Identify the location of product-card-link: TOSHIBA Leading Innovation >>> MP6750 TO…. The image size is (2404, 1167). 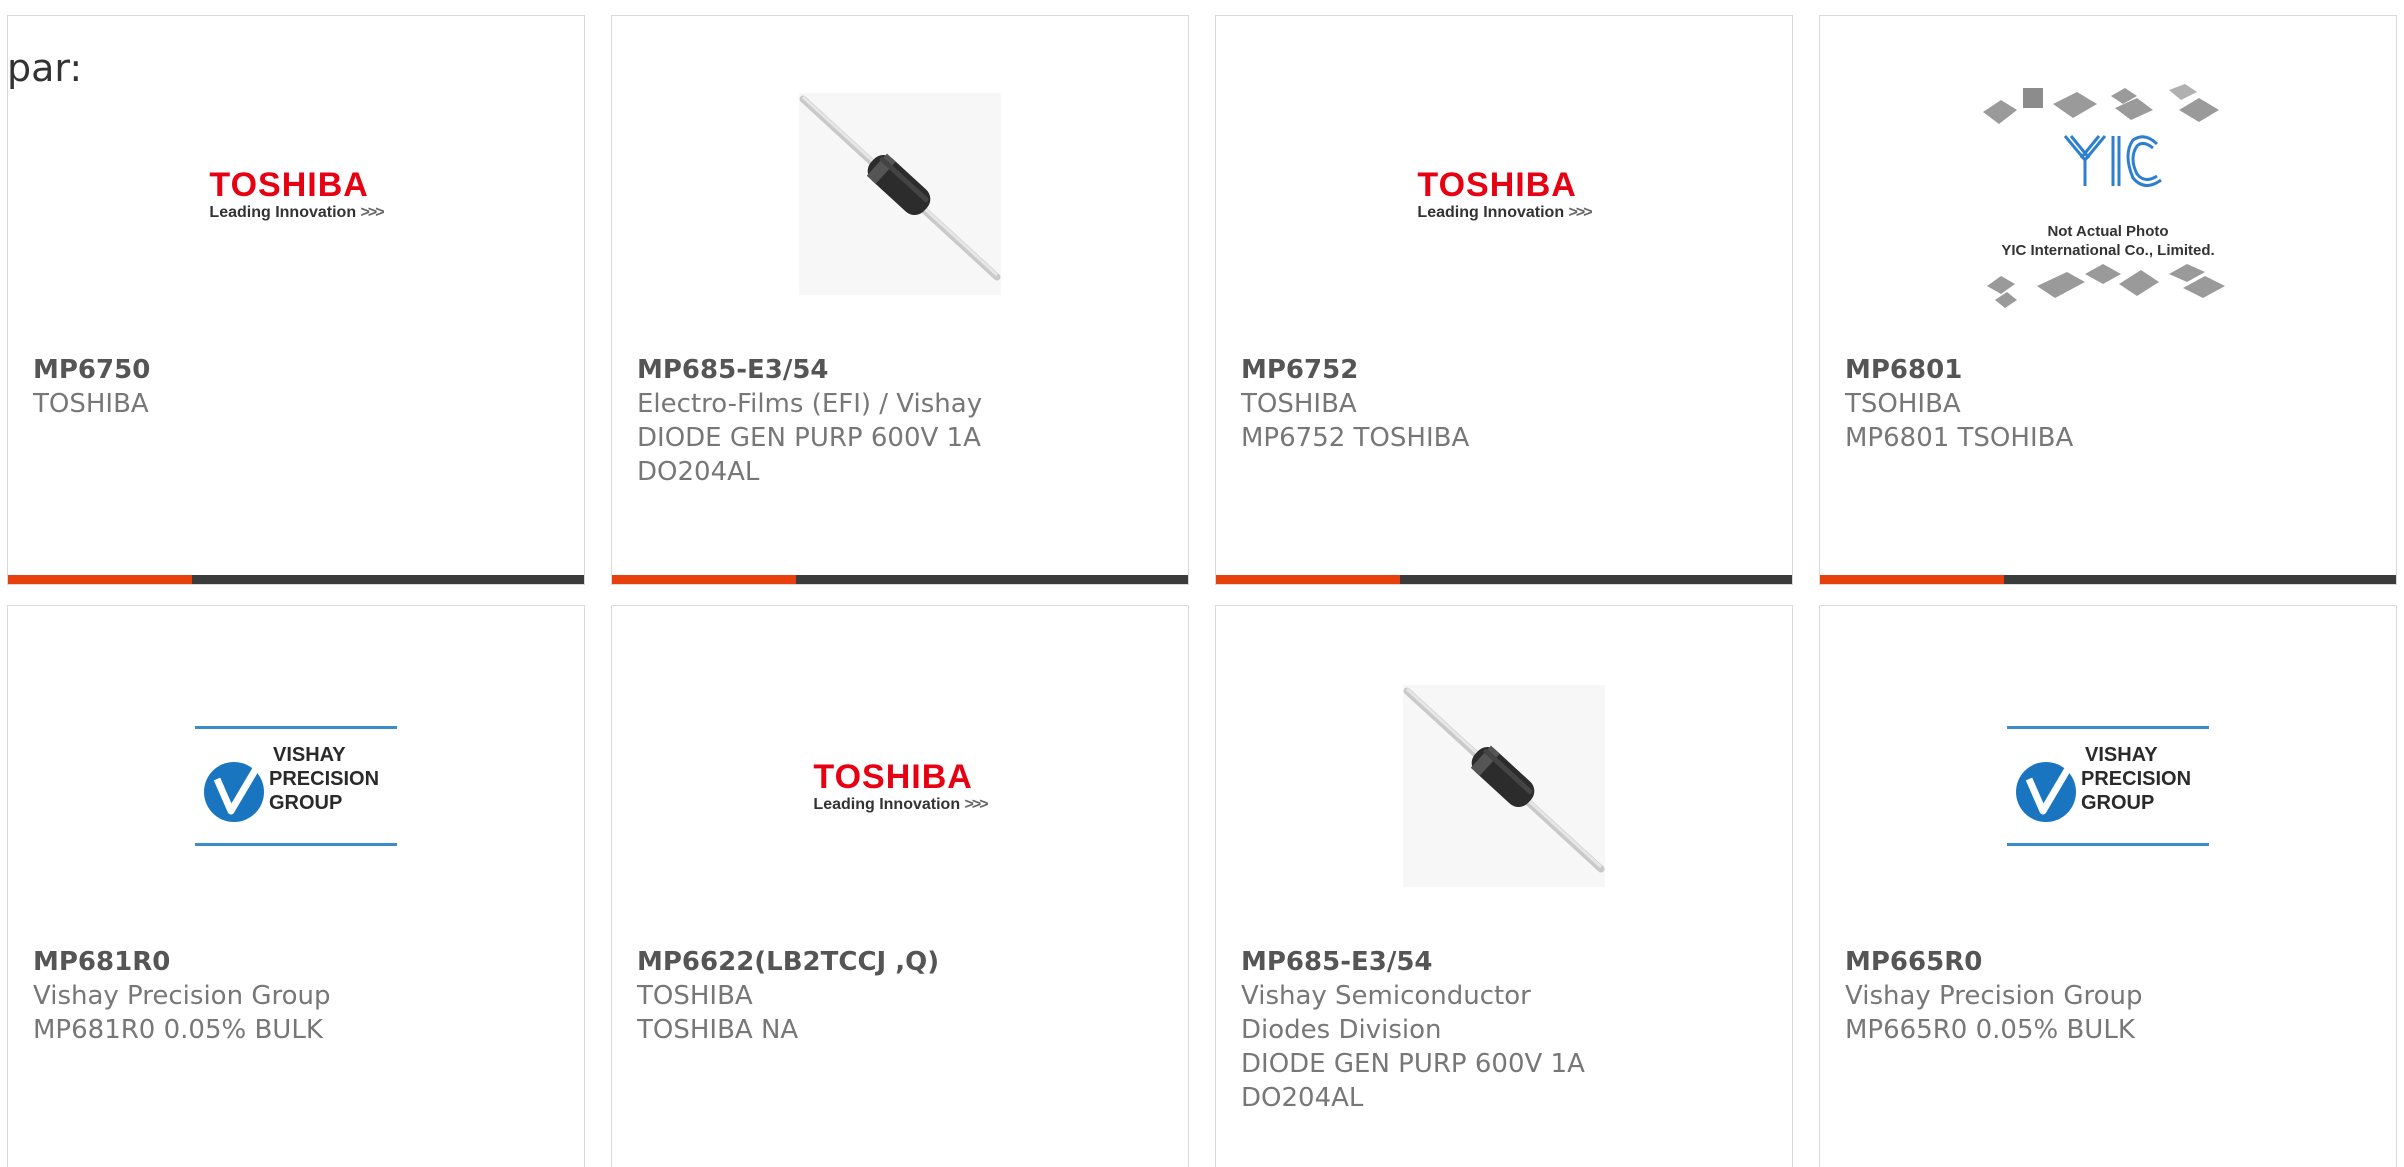
(296, 300).